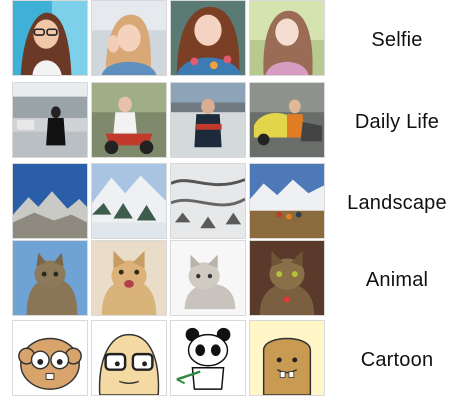 This screenshot has width=458, height=408. What do you see at coordinates (397, 121) in the screenshot?
I see `category-label: Daily Life` at bounding box center [397, 121].